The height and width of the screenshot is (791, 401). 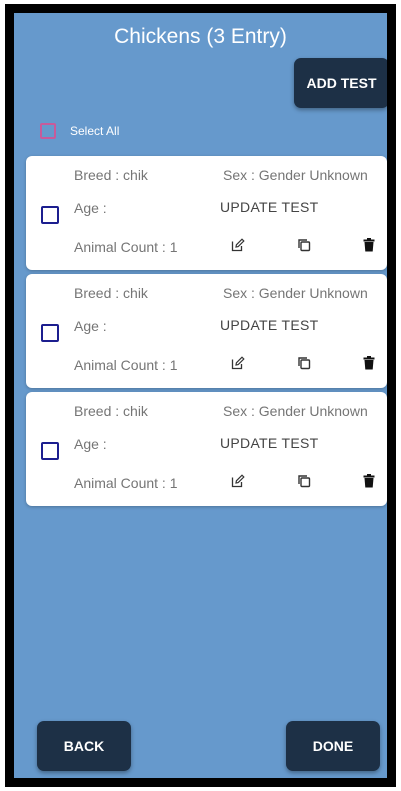 What do you see at coordinates (200, 36) in the screenshot?
I see `page-title: Chickens (3 Entry)` at bounding box center [200, 36].